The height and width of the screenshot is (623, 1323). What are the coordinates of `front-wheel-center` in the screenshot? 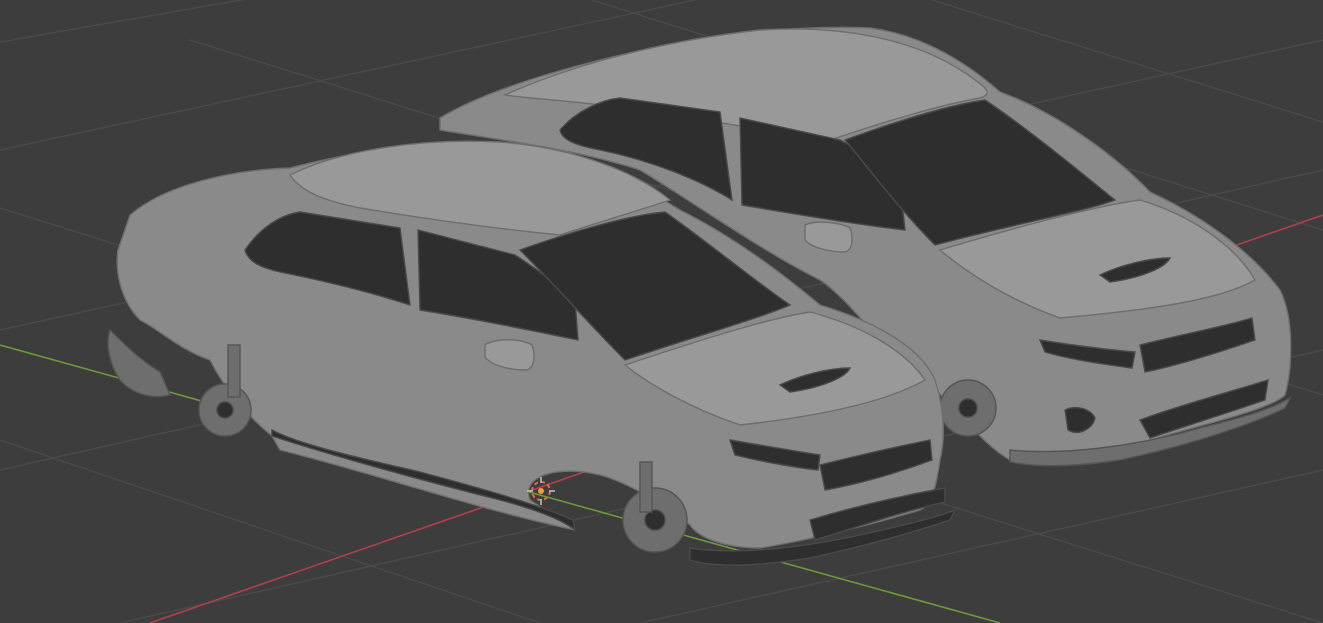 It's located at (968, 408).